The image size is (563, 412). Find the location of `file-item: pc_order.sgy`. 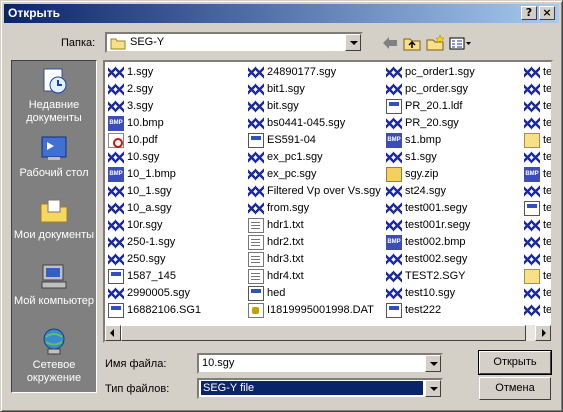

file-item: pc_order.sgy is located at coordinates (430, 89).